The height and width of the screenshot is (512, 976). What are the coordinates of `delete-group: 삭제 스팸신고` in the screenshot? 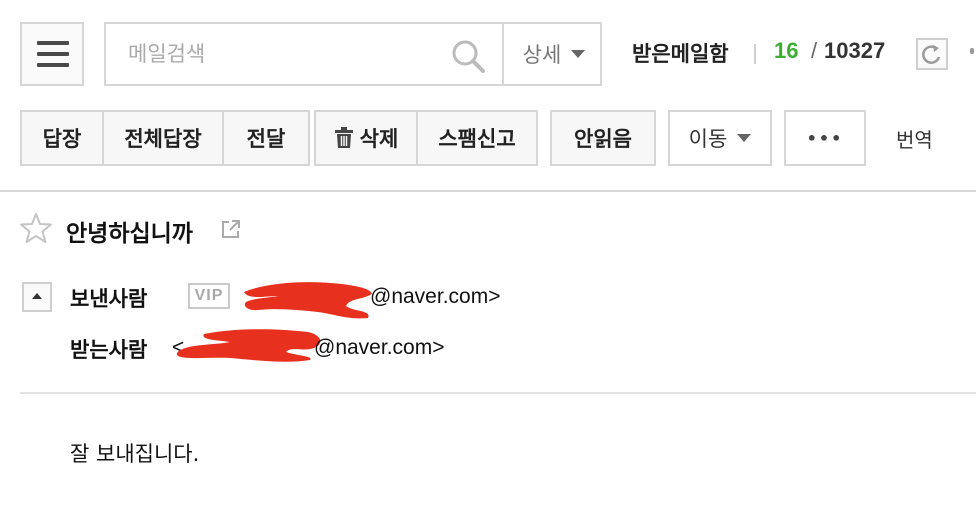 It's located at (426, 138).